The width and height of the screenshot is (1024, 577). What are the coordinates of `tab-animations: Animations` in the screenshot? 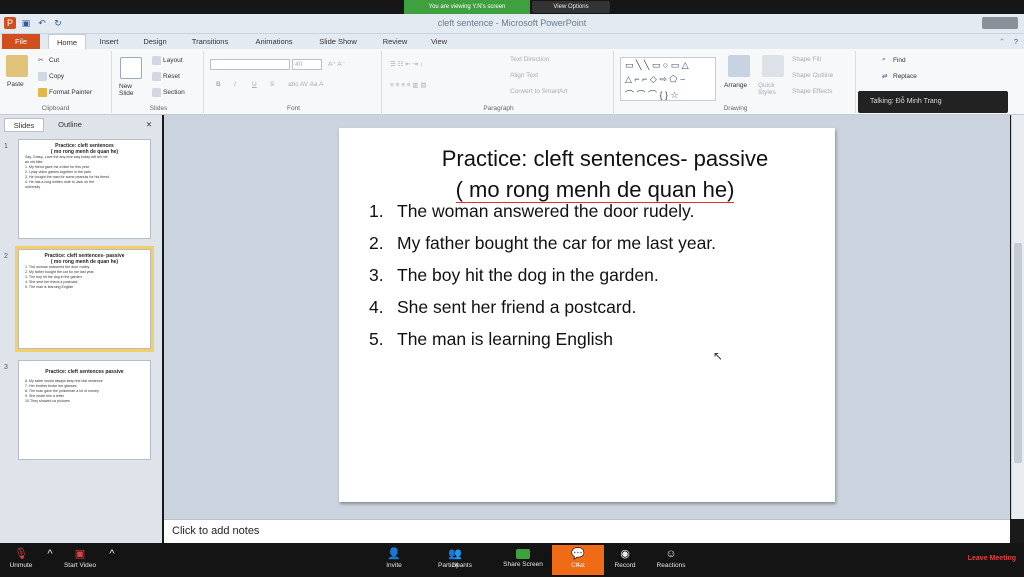 It's located at (274, 41).